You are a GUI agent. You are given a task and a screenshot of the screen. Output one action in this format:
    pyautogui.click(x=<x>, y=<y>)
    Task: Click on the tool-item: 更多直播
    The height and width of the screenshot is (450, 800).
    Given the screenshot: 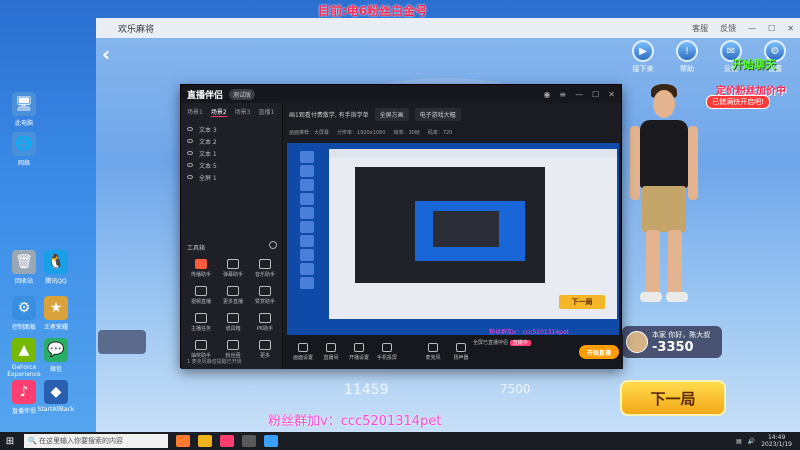 What is the action you would take?
    pyautogui.click(x=233, y=295)
    